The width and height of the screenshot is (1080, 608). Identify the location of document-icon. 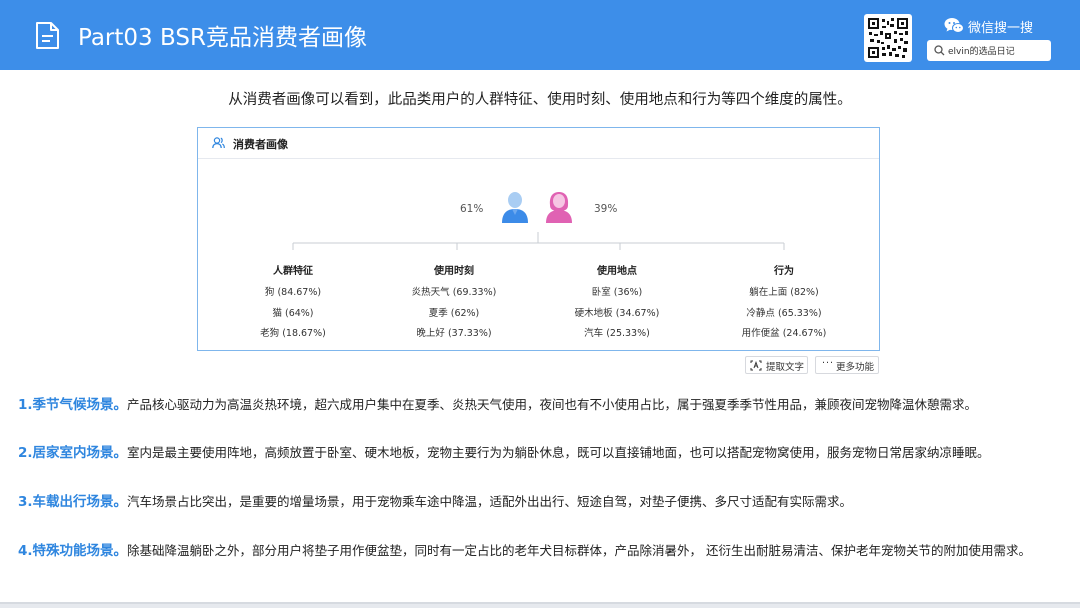
(47, 35).